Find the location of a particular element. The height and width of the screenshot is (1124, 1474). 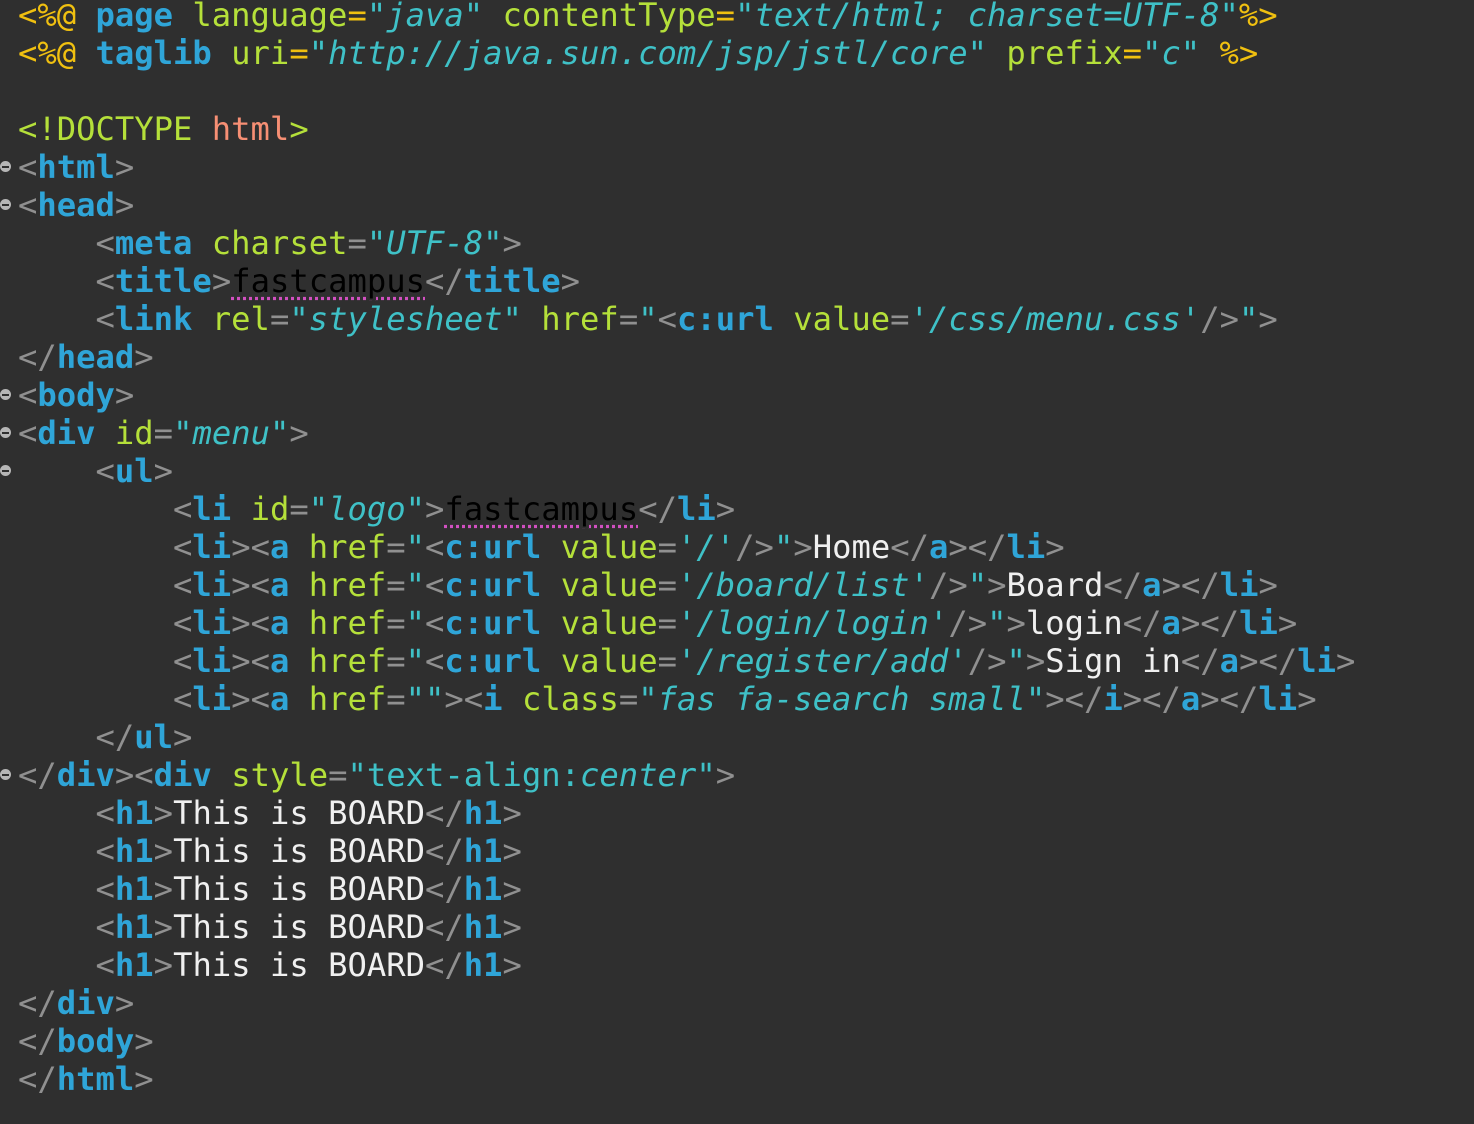

code-token: menu is located at coordinates (231, 433).